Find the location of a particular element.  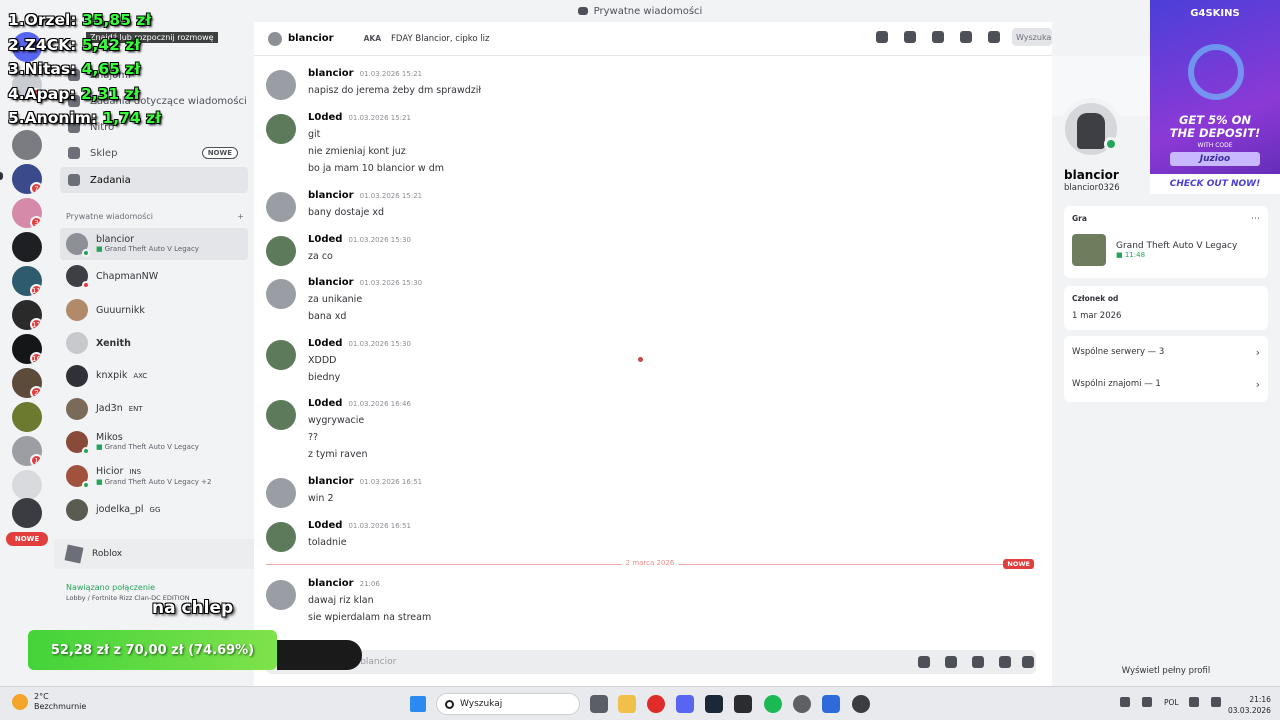

gamepad-icon: ■ is located at coordinates (99, 249).